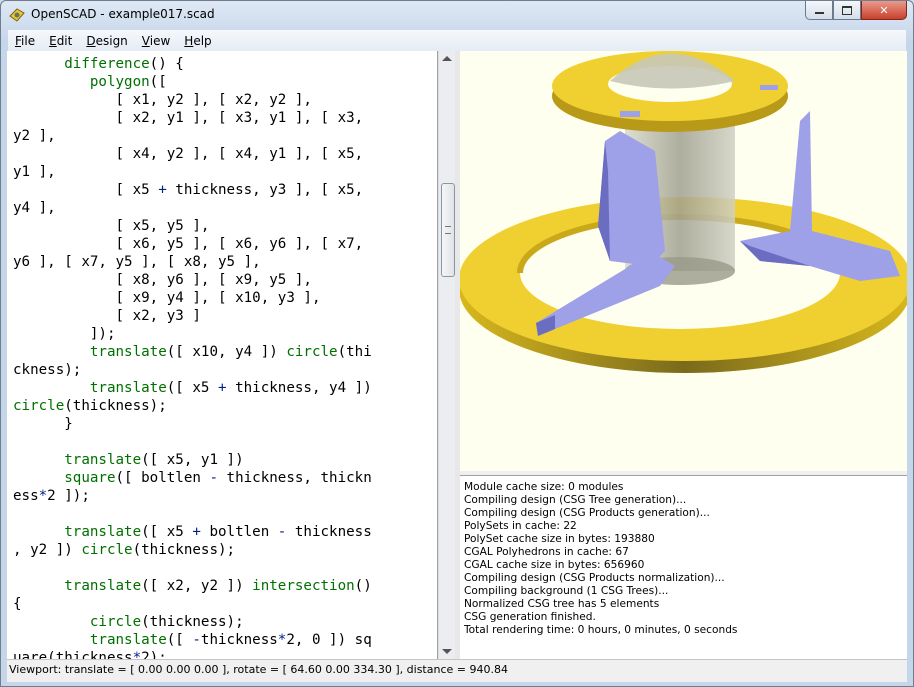 The width and height of the screenshot is (914, 687). Describe the element at coordinates (162, 100) in the screenshot. I see `code-line: [ x1, y2 ], [ x2, y2 ],` at that location.